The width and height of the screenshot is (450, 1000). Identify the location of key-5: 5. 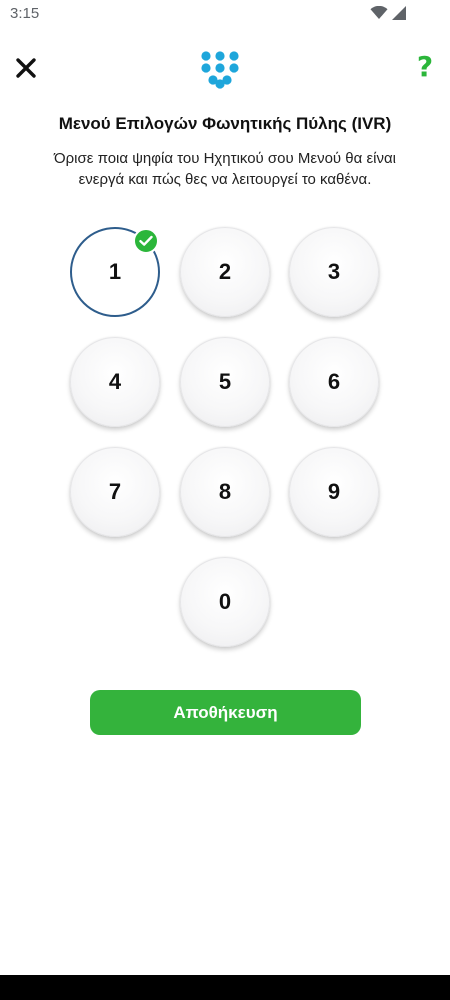
(225, 382).